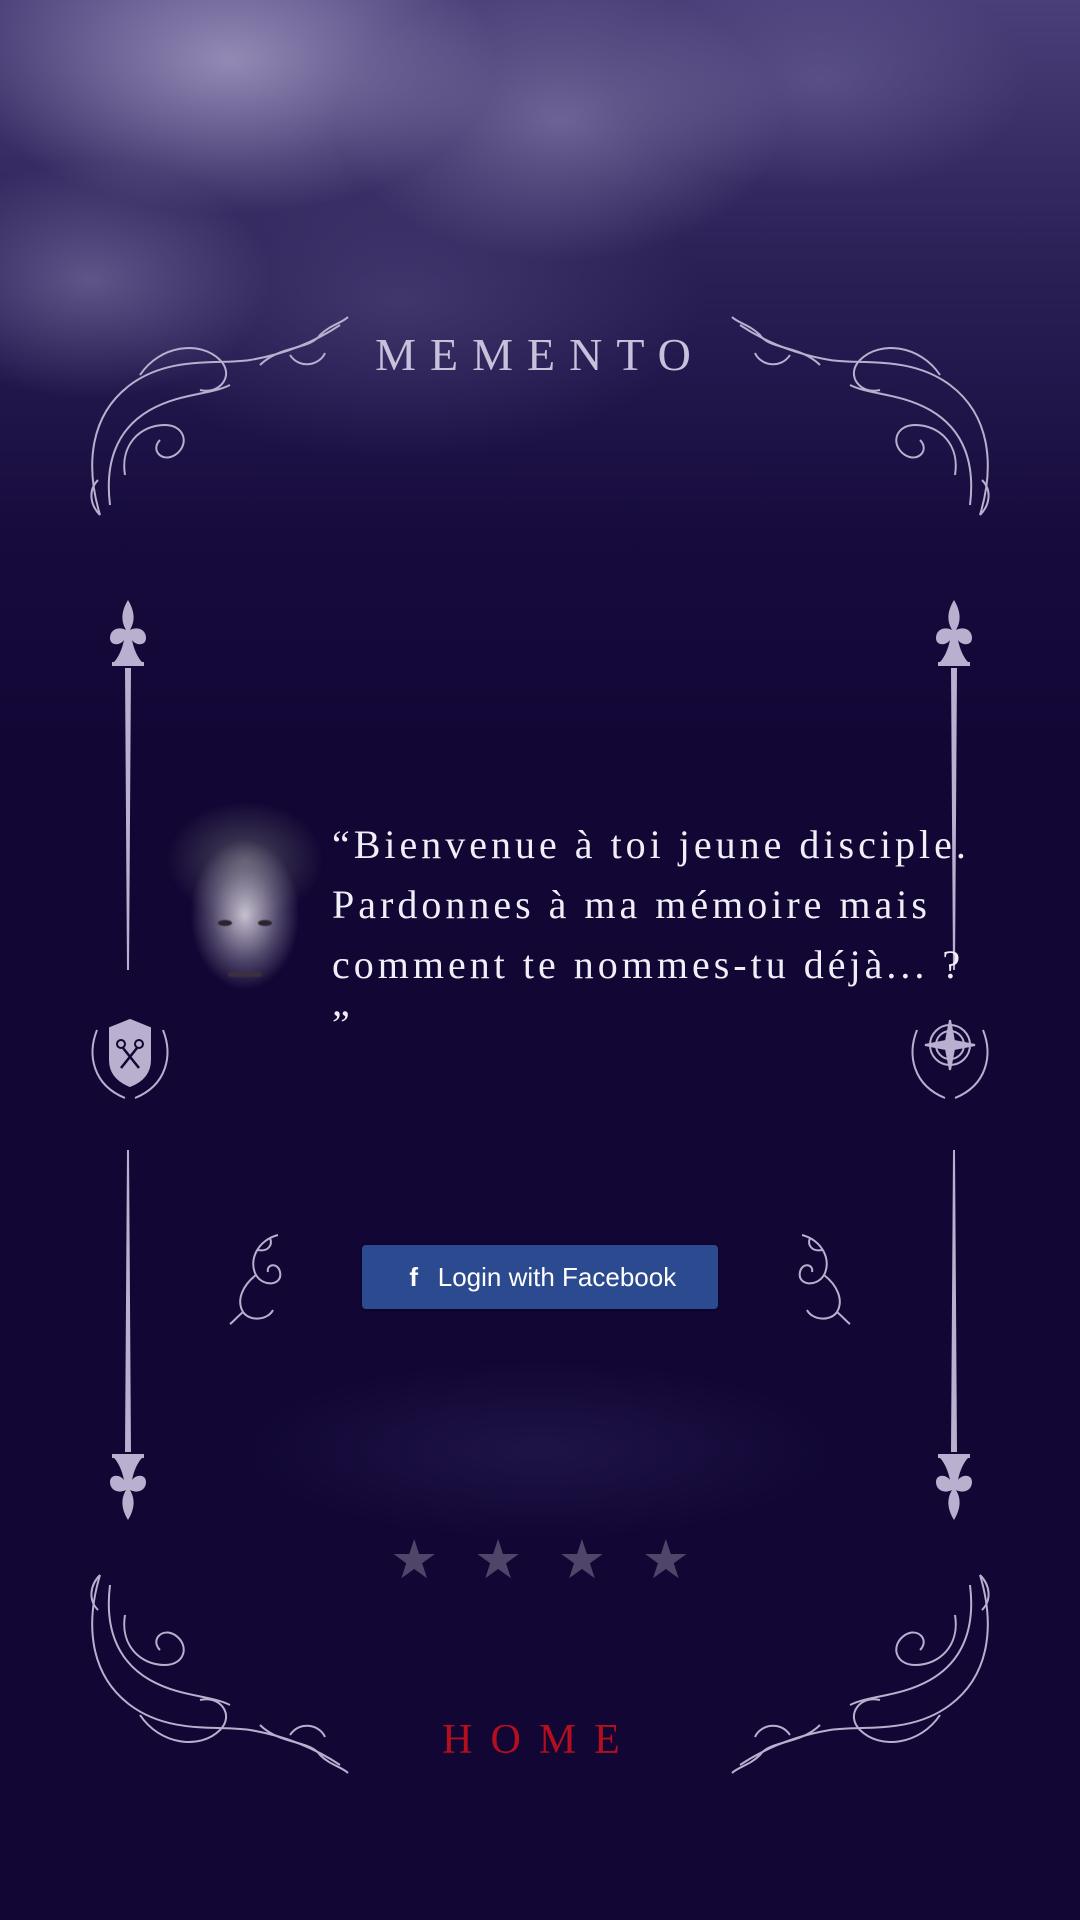 The width and height of the screenshot is (1080, 1920). Describe the element at coordinates (865, 422) in the screenshot. I see `top-right-corner-ornament` at that location.